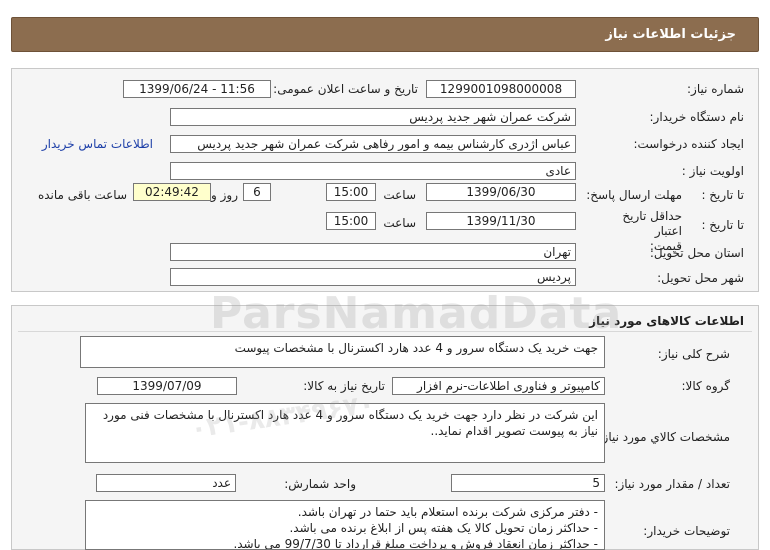 This screenshot has width=770, height=550. What do you see at coordinates (344, 386) in the screenshot?
I see `need-date-label: تاریخ نیاز به کالا:` at bounding box center [344, 386].